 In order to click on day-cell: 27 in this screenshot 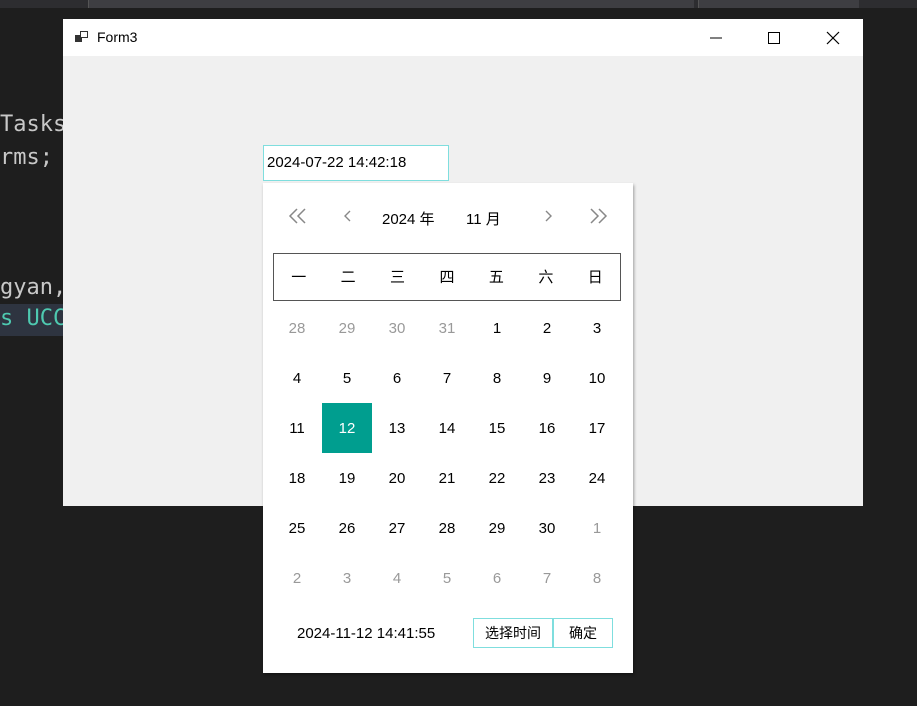, I will do `click(397, 528)`.